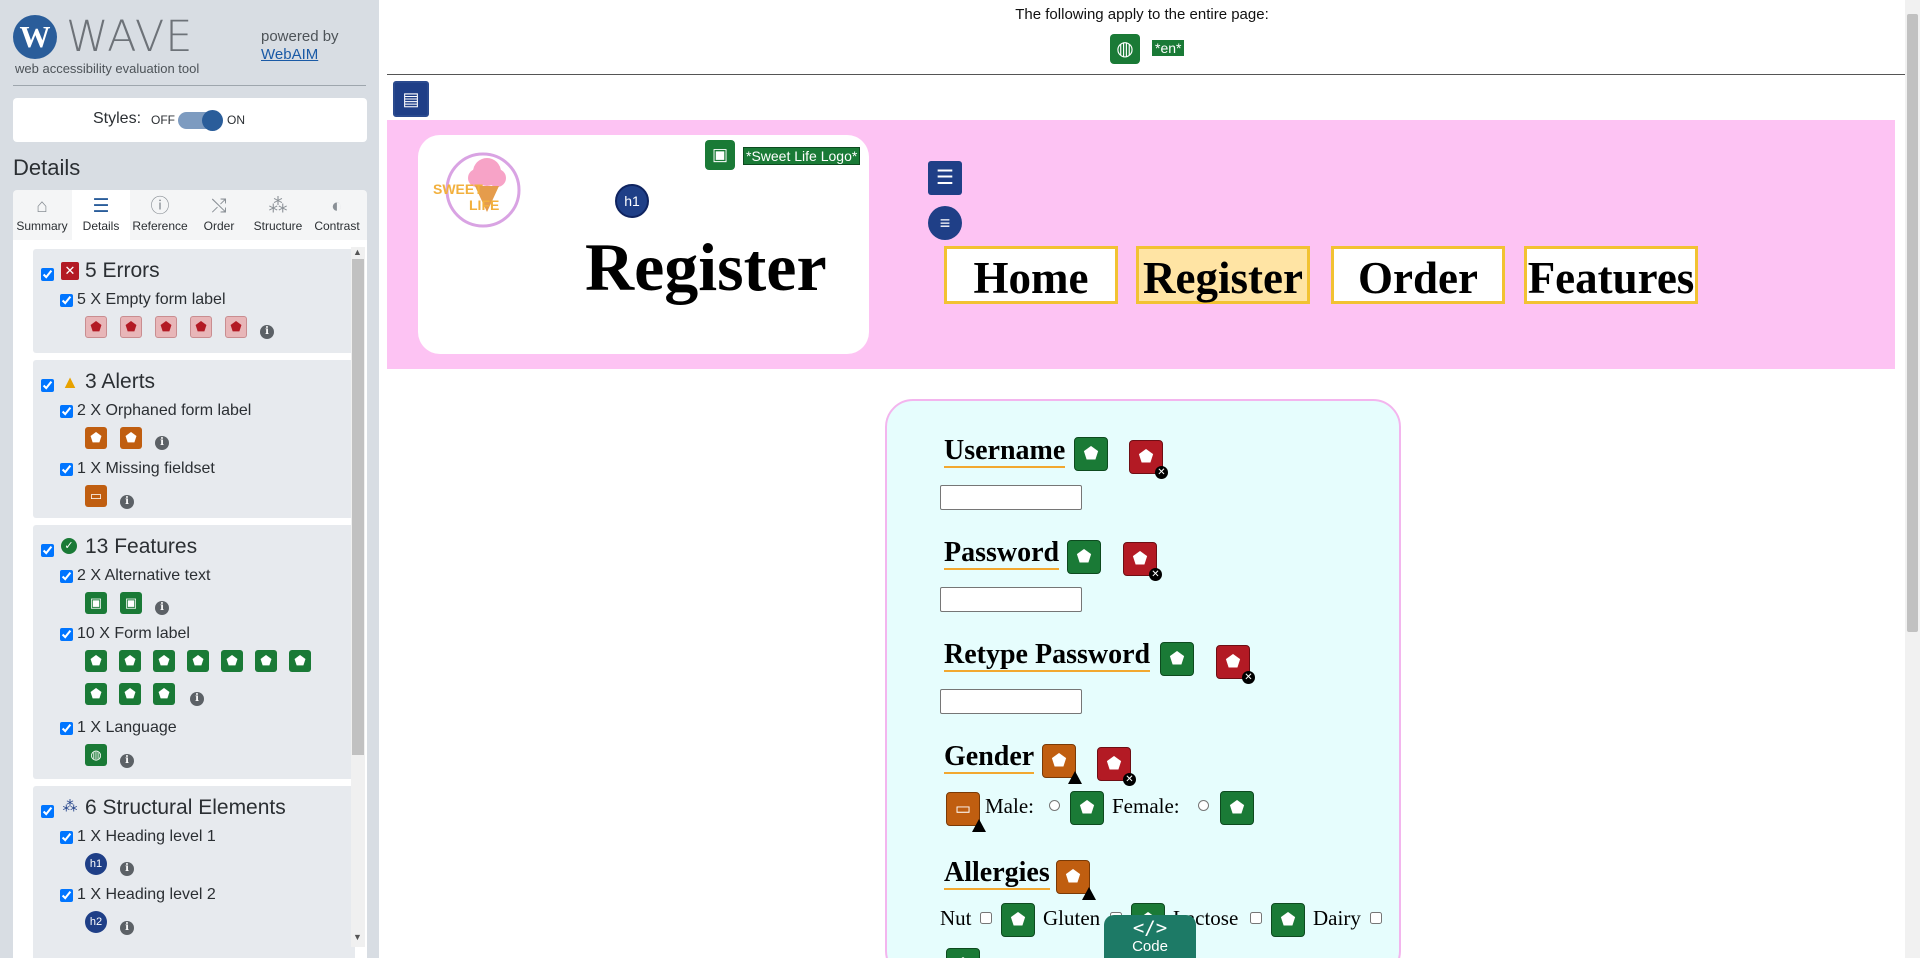 The width and height of the screenshot is (1920, 958). What do you see at coordinates (66, 837) in the screenshot?
I see `heading1-checkbox` at bounding box center [66, 837].